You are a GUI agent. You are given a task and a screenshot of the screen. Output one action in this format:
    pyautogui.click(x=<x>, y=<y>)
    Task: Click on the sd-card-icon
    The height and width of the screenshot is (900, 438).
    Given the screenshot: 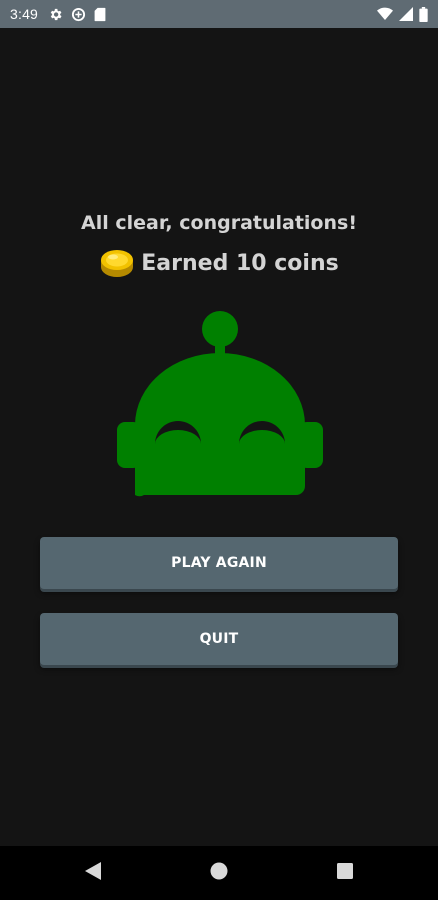 What is the action you would take?
    pyautogui.click(x=100, y=14)
    